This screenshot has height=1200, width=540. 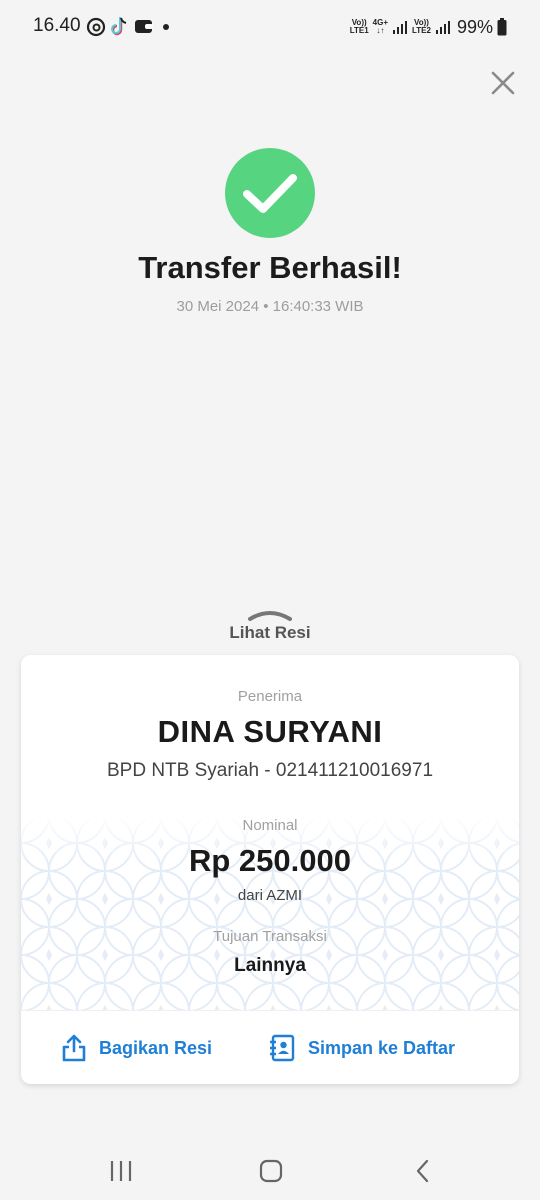 I want to click on recipient-label: Penerima, so click(x=270, y=696).